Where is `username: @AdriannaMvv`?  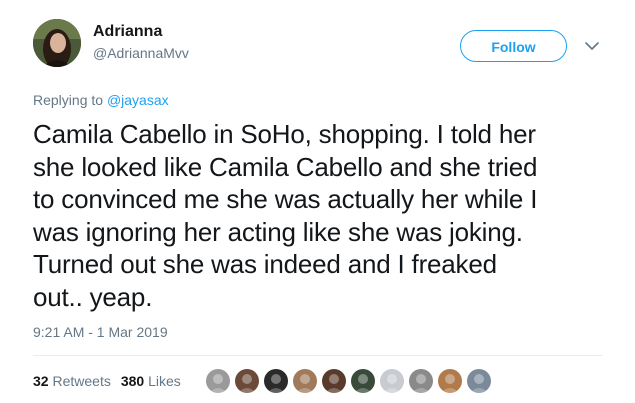 username: @AdriannaMvv is located at coordinates (141, 53).